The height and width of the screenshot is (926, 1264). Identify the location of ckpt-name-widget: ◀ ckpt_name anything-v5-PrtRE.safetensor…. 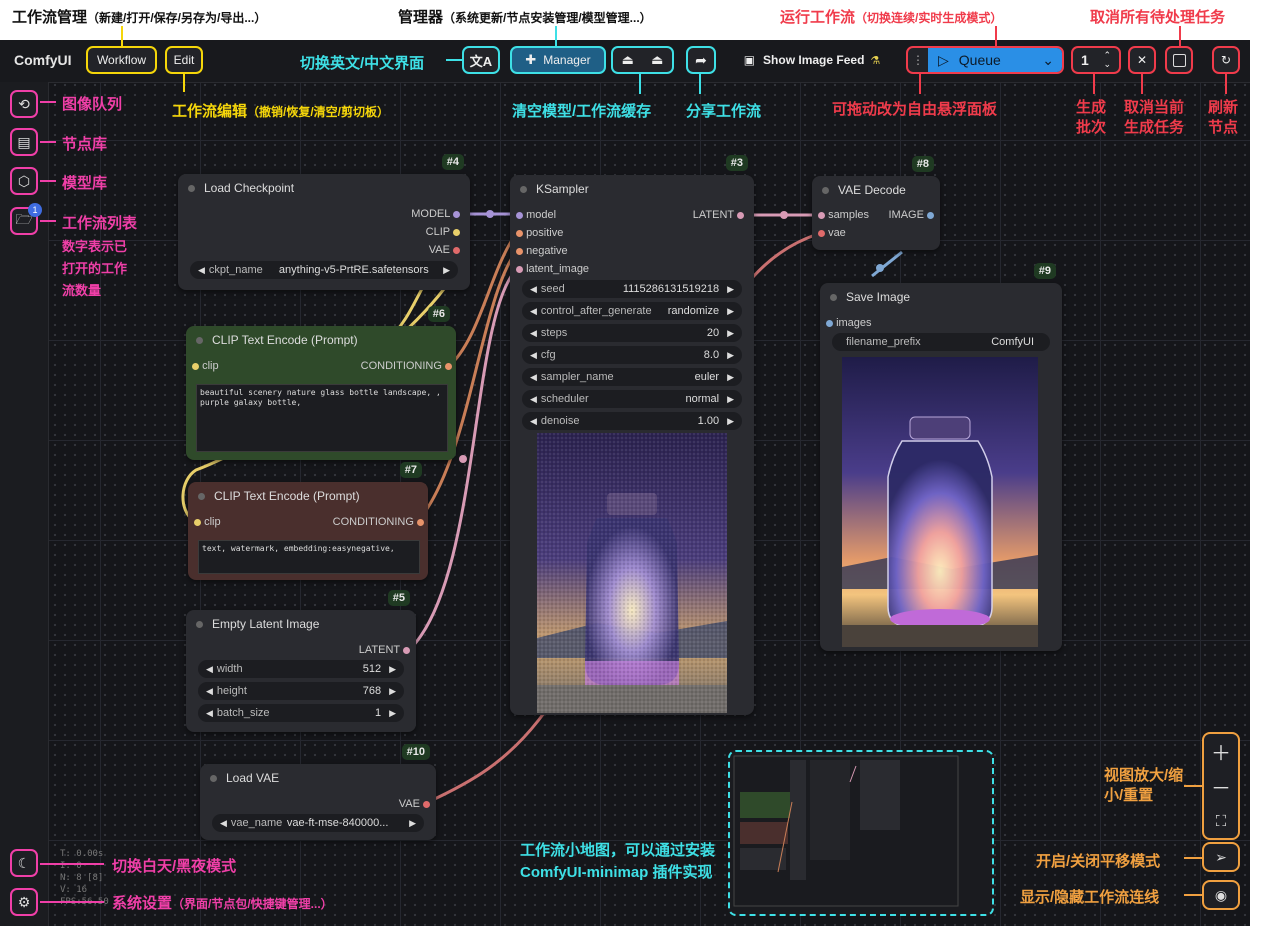
(324, 270).